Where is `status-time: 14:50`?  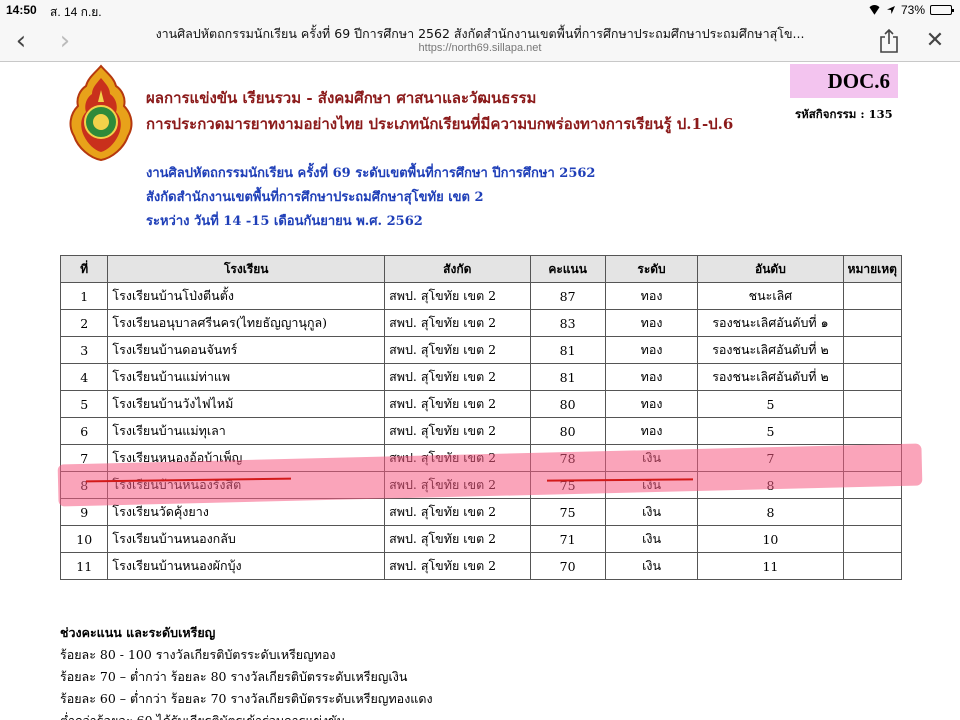 status-time: 14:50 is located at coordinates (21, 10).